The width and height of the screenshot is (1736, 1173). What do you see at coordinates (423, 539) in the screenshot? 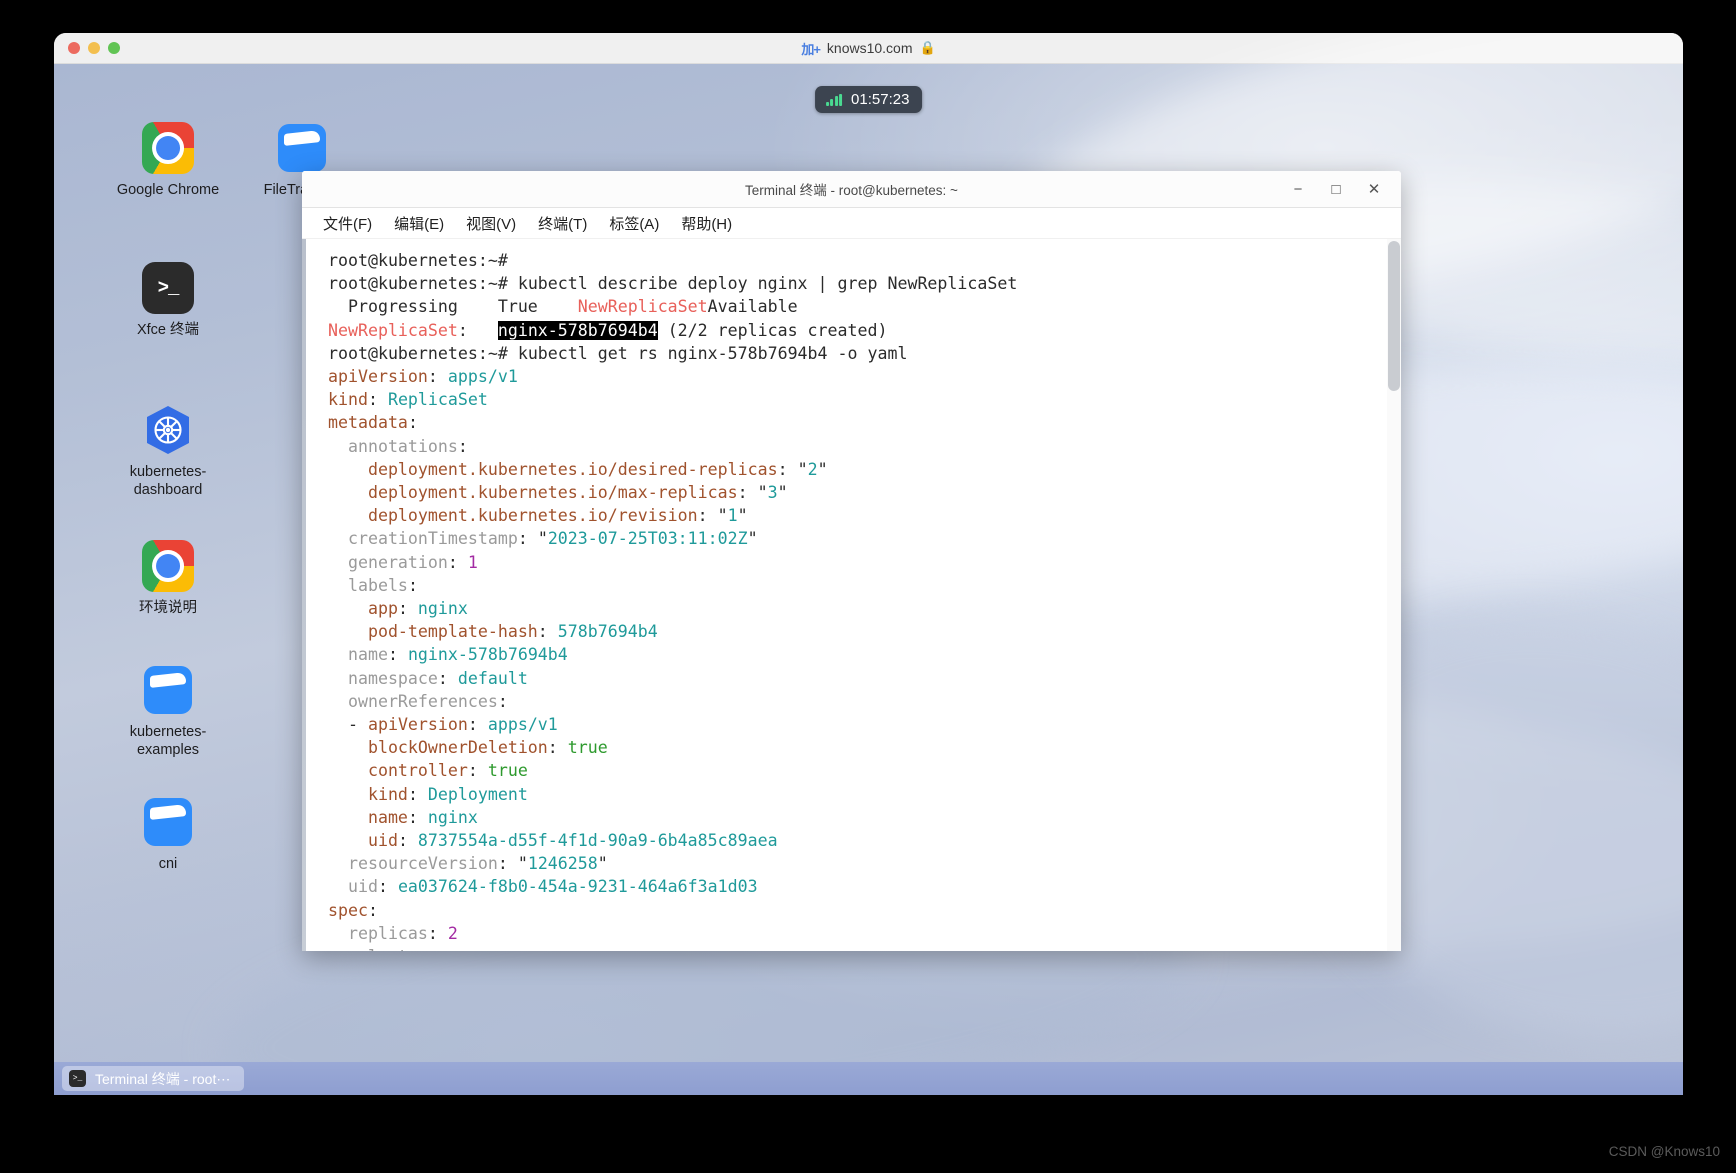
I see `terminal-span: creationTimestamp` at bounding box center [423, 539].